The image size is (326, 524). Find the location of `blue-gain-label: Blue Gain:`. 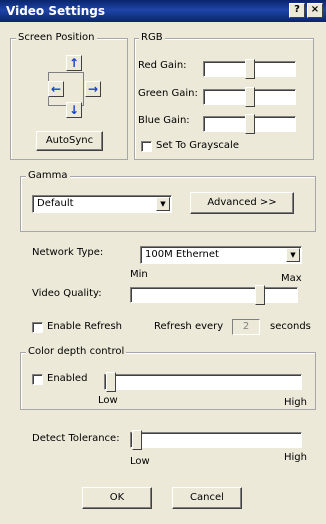

blue-gain-label: Blue Gain: is located at coordinates (164, 120).